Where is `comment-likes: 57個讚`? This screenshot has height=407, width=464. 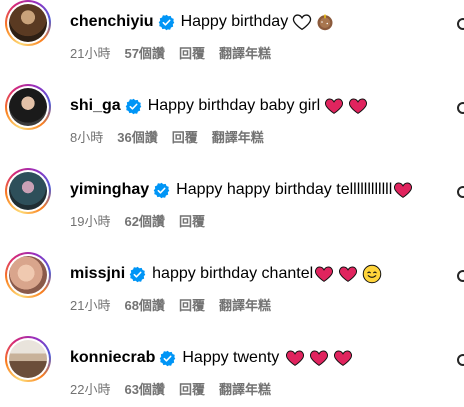 comment-likes: 57個讚 is located at coordinates (144, 52).